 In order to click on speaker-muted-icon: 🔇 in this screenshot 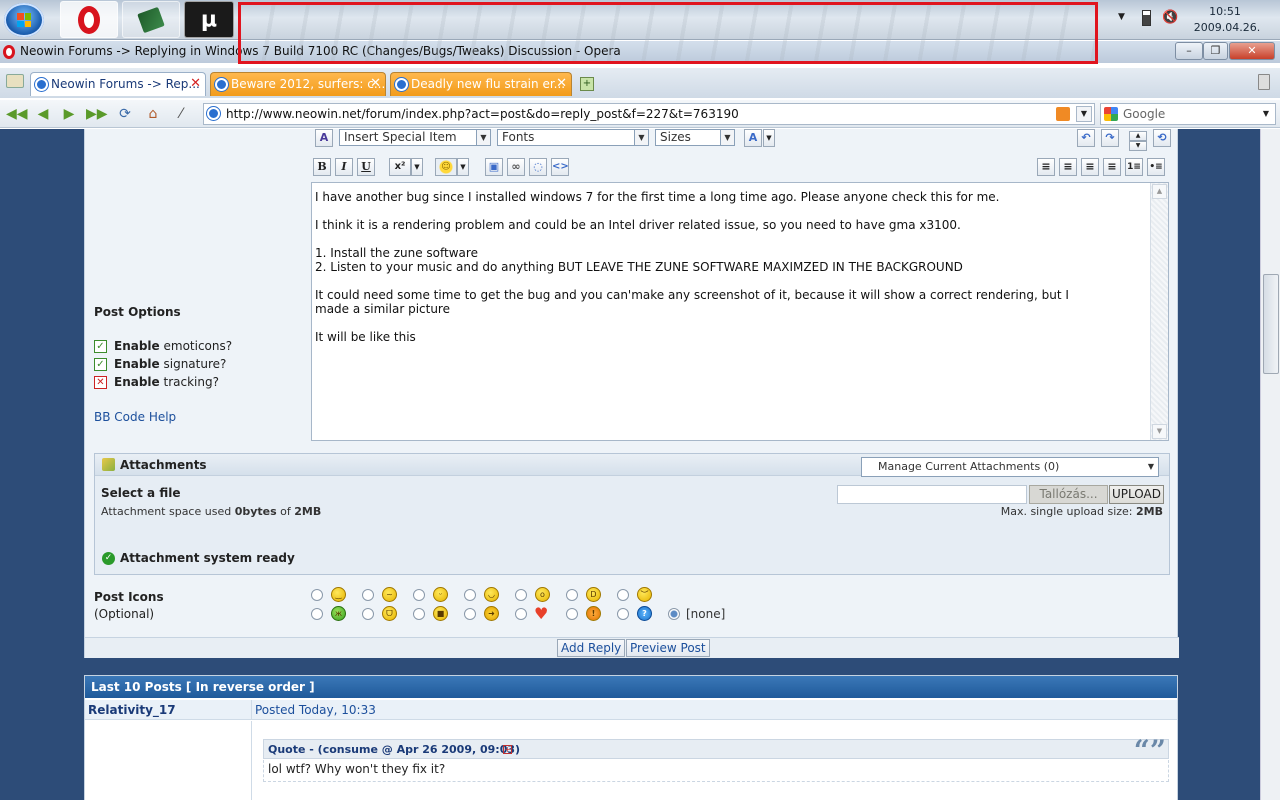, I will do `click(1170, 17)`.